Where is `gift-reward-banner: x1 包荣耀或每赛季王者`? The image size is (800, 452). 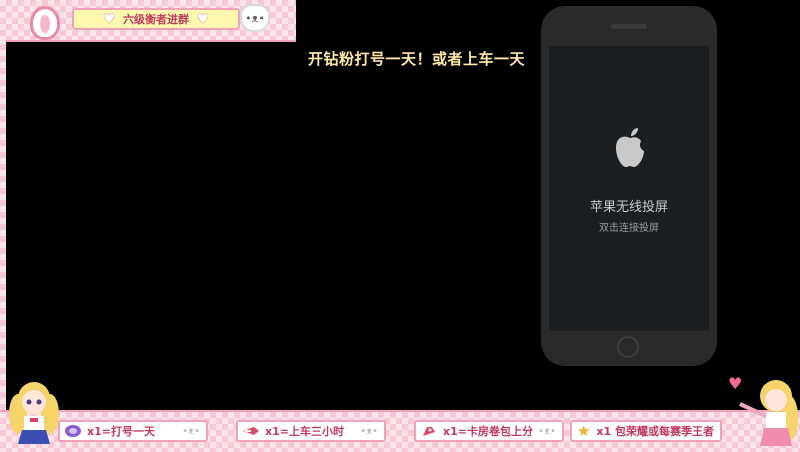
gift-reward-banner: x1 包荣耀或每赛季王者 is located at coordinates (646, 431).